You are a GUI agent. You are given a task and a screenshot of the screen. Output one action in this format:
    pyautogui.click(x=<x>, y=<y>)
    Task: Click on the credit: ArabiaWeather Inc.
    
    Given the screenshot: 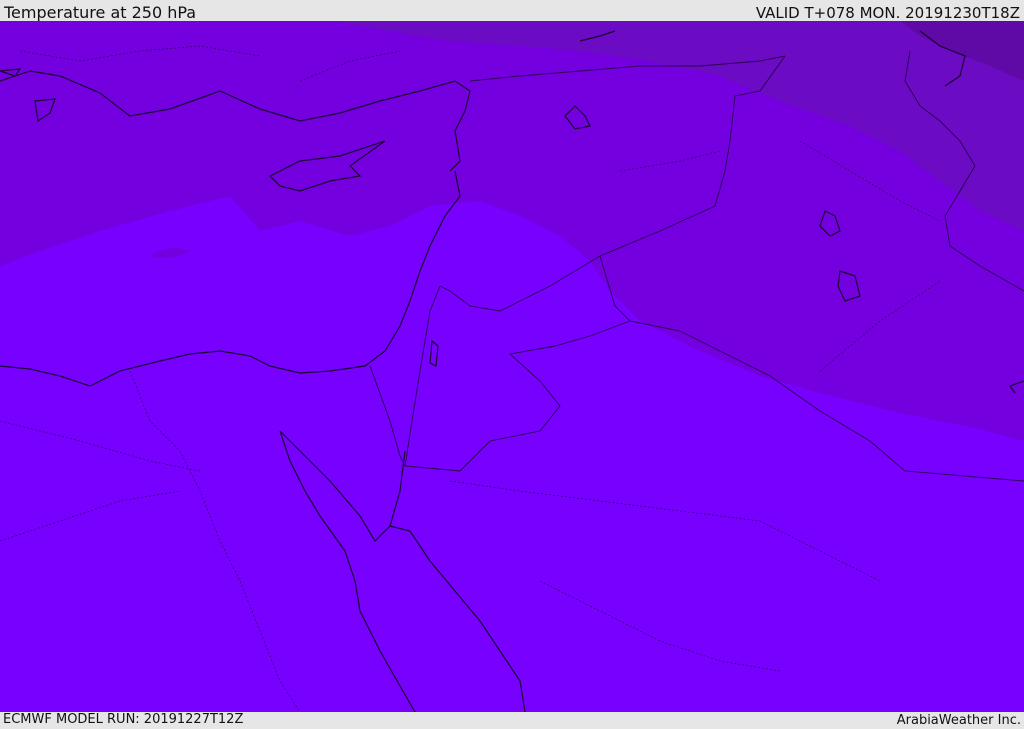 What is the action you would take?
    pyautogui.click(x=958, y=720)
    